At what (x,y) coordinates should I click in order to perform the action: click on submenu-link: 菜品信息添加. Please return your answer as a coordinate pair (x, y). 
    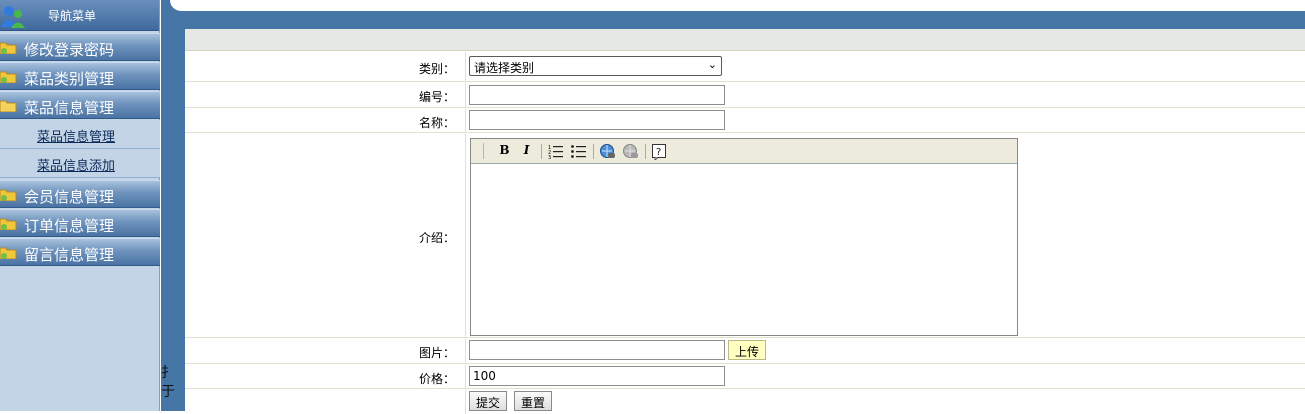
    Looking at the image, I should click on (76, 164).